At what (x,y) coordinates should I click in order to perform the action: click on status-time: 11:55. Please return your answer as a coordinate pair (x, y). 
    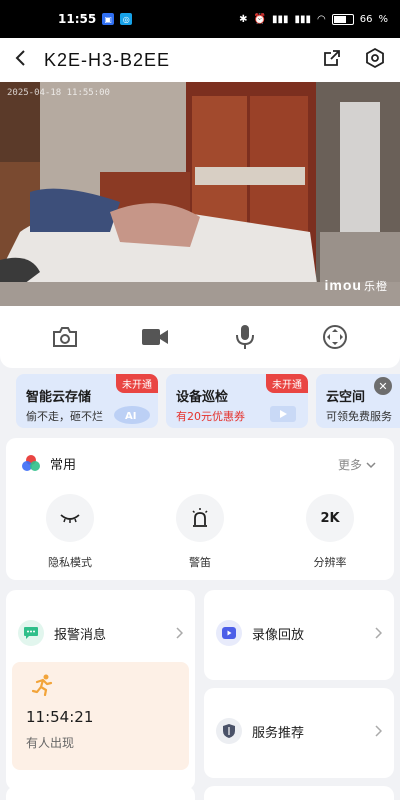
    Looking at the image, I should click on (77, 19).